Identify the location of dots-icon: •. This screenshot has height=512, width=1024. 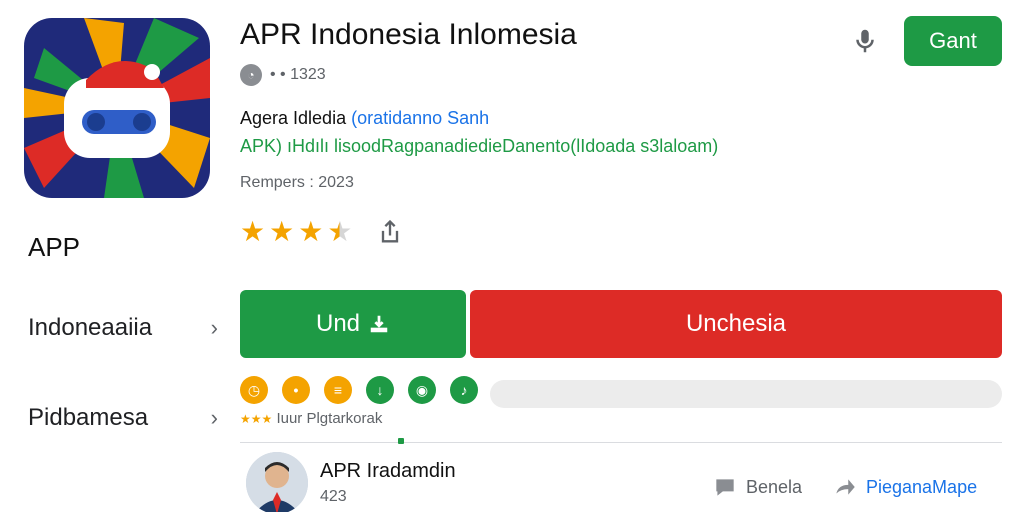
(296, 390).